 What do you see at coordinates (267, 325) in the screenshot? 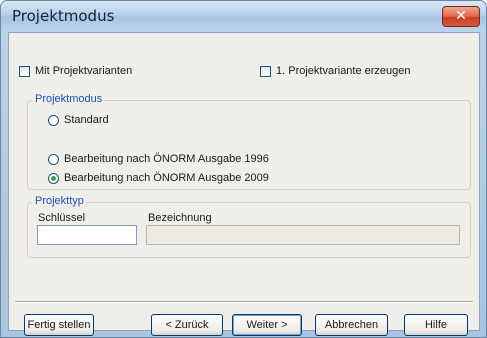
I see `weiter-button: Weiter >` at bounding box center [267, 325].